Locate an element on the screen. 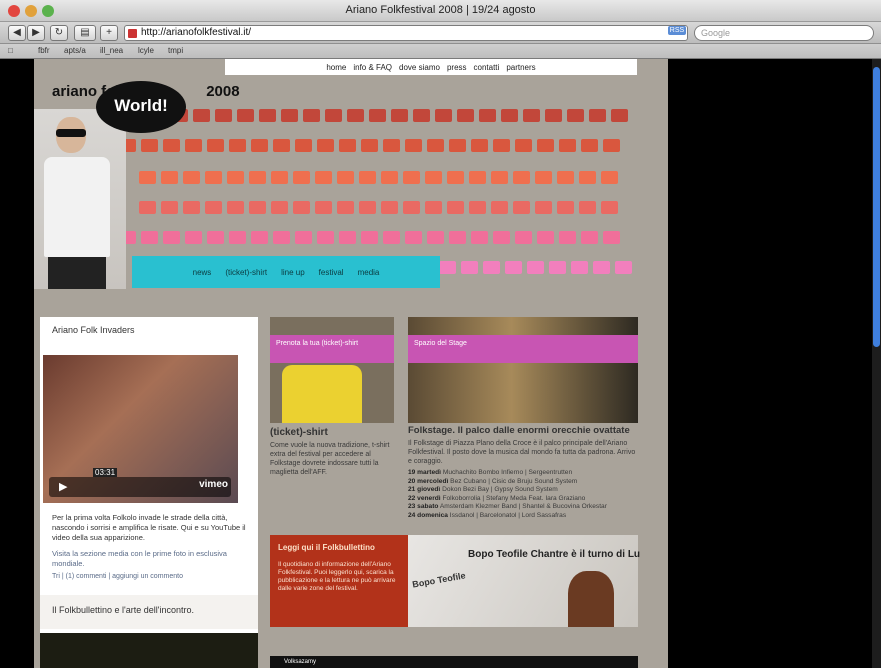 The image size is (881, 668). address-bar: http://arianofolkfestival.it/ is located at coordinates (406, 33).